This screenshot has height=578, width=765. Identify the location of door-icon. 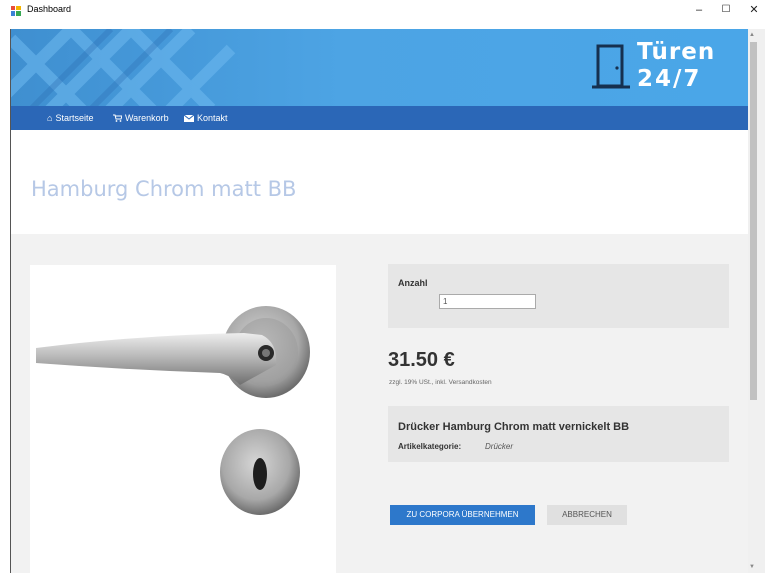
(611, 66).